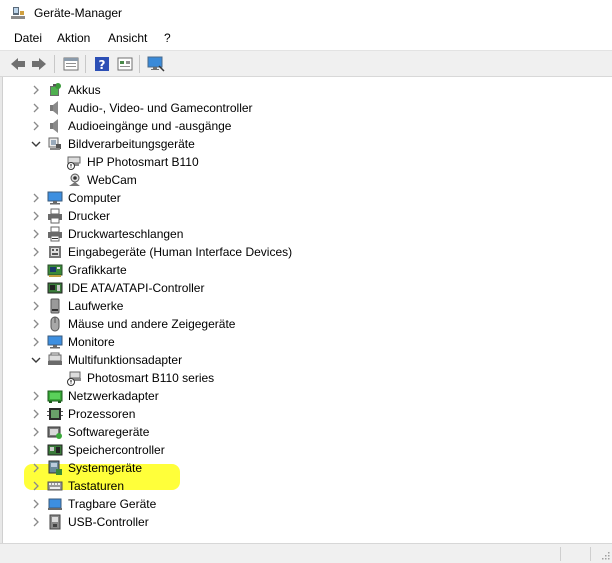 The height and width of the screenshot is (563, 612). I want to click on tree-category-akkus: Akkus, so click(304, 90).